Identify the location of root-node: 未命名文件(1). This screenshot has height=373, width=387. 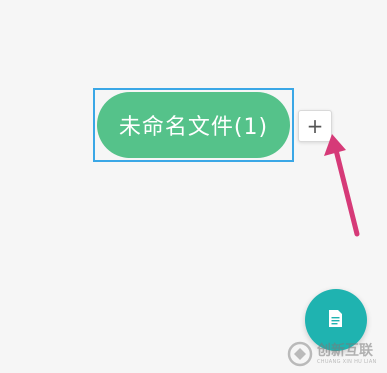
(193, 125).